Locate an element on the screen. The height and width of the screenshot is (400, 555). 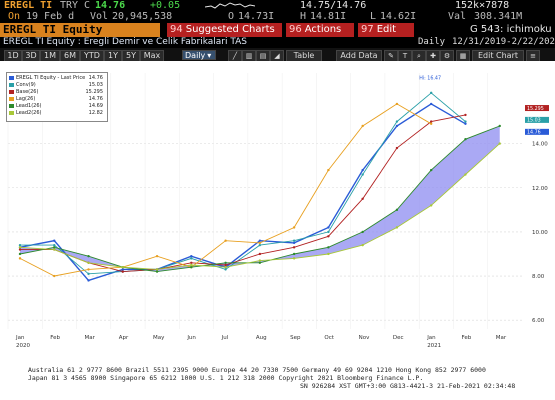
open-label: O is located at coordinates (231, 16).